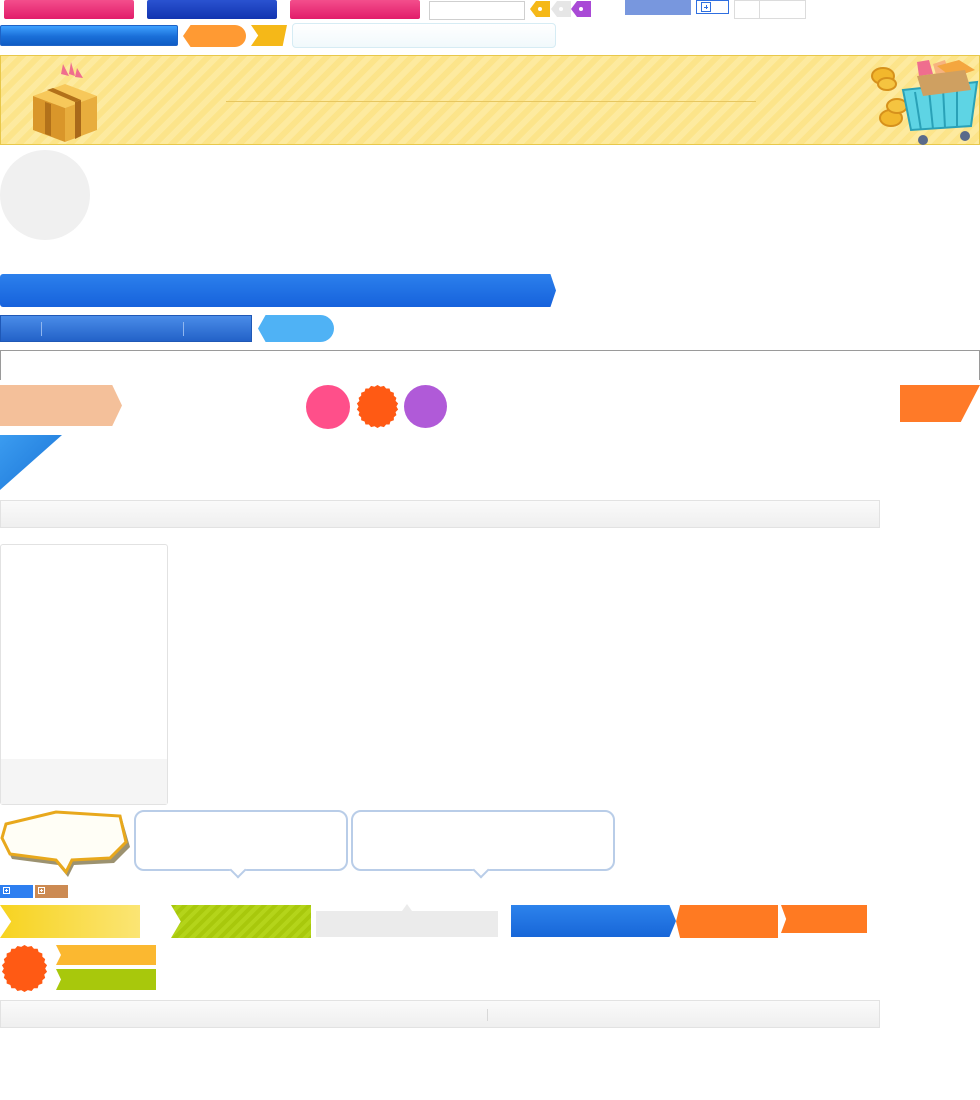 The width and height of the screenshot is (980, 1100). Describe the element at coordinates (51, 891) in the screenshot. I see `brown-add-button` at that location.